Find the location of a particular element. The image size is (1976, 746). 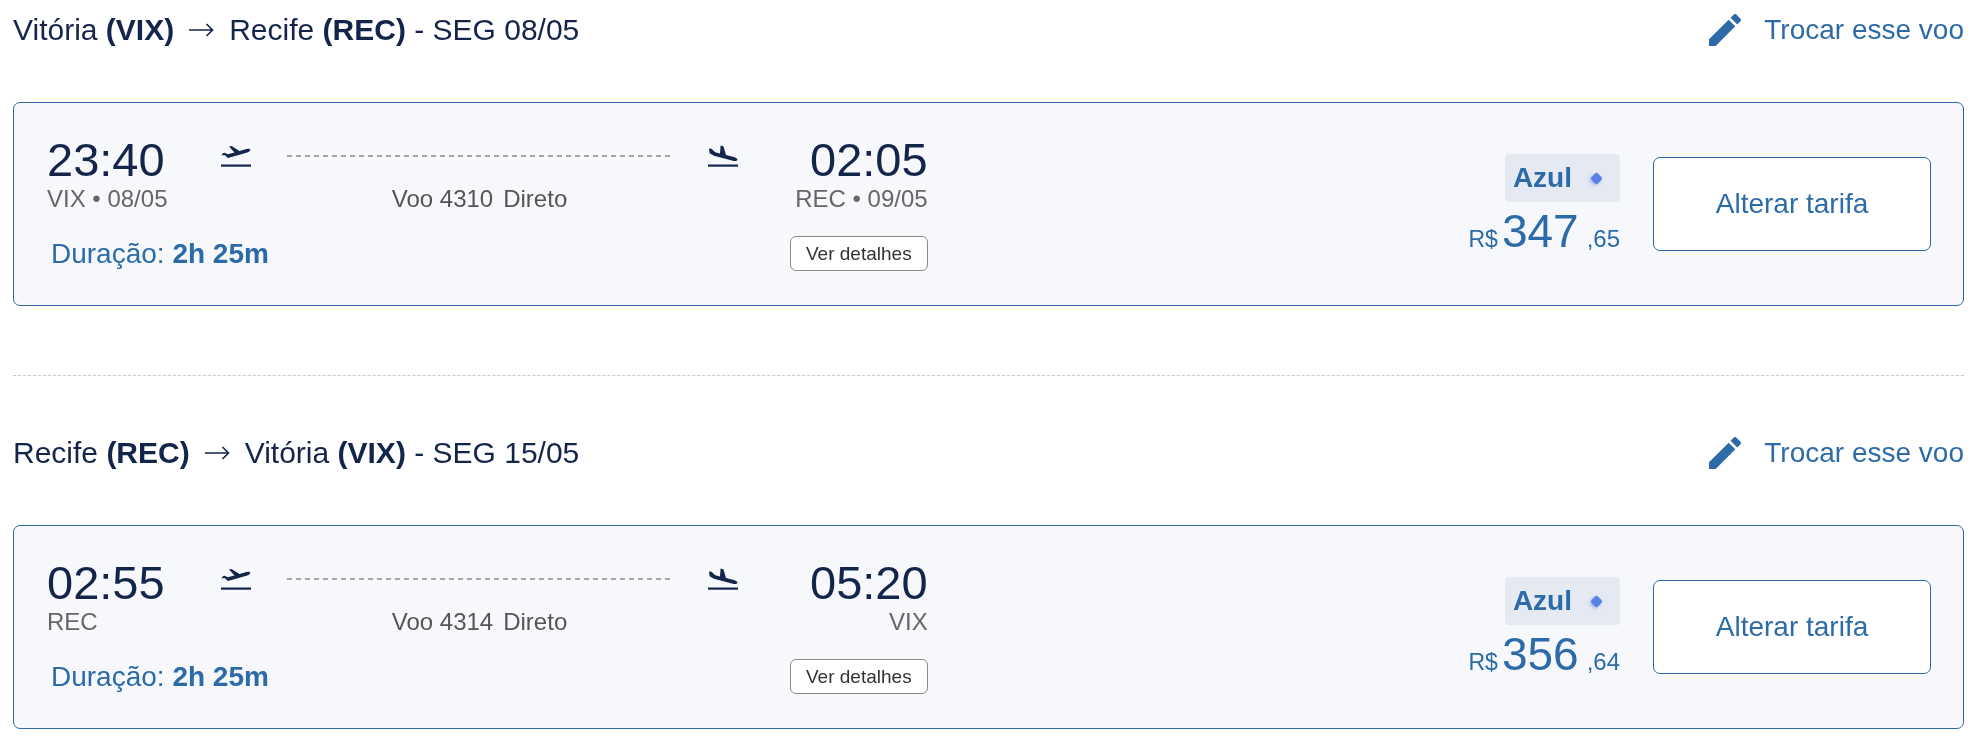

departure-time: 23:40 is located at coordinates (106, 160).